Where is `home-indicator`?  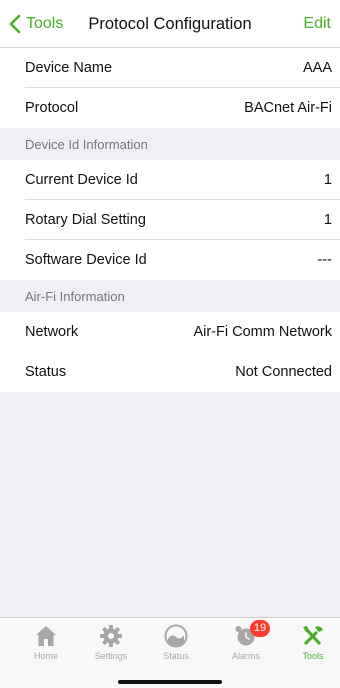
home-indicator is located at coordinates (170, 682).